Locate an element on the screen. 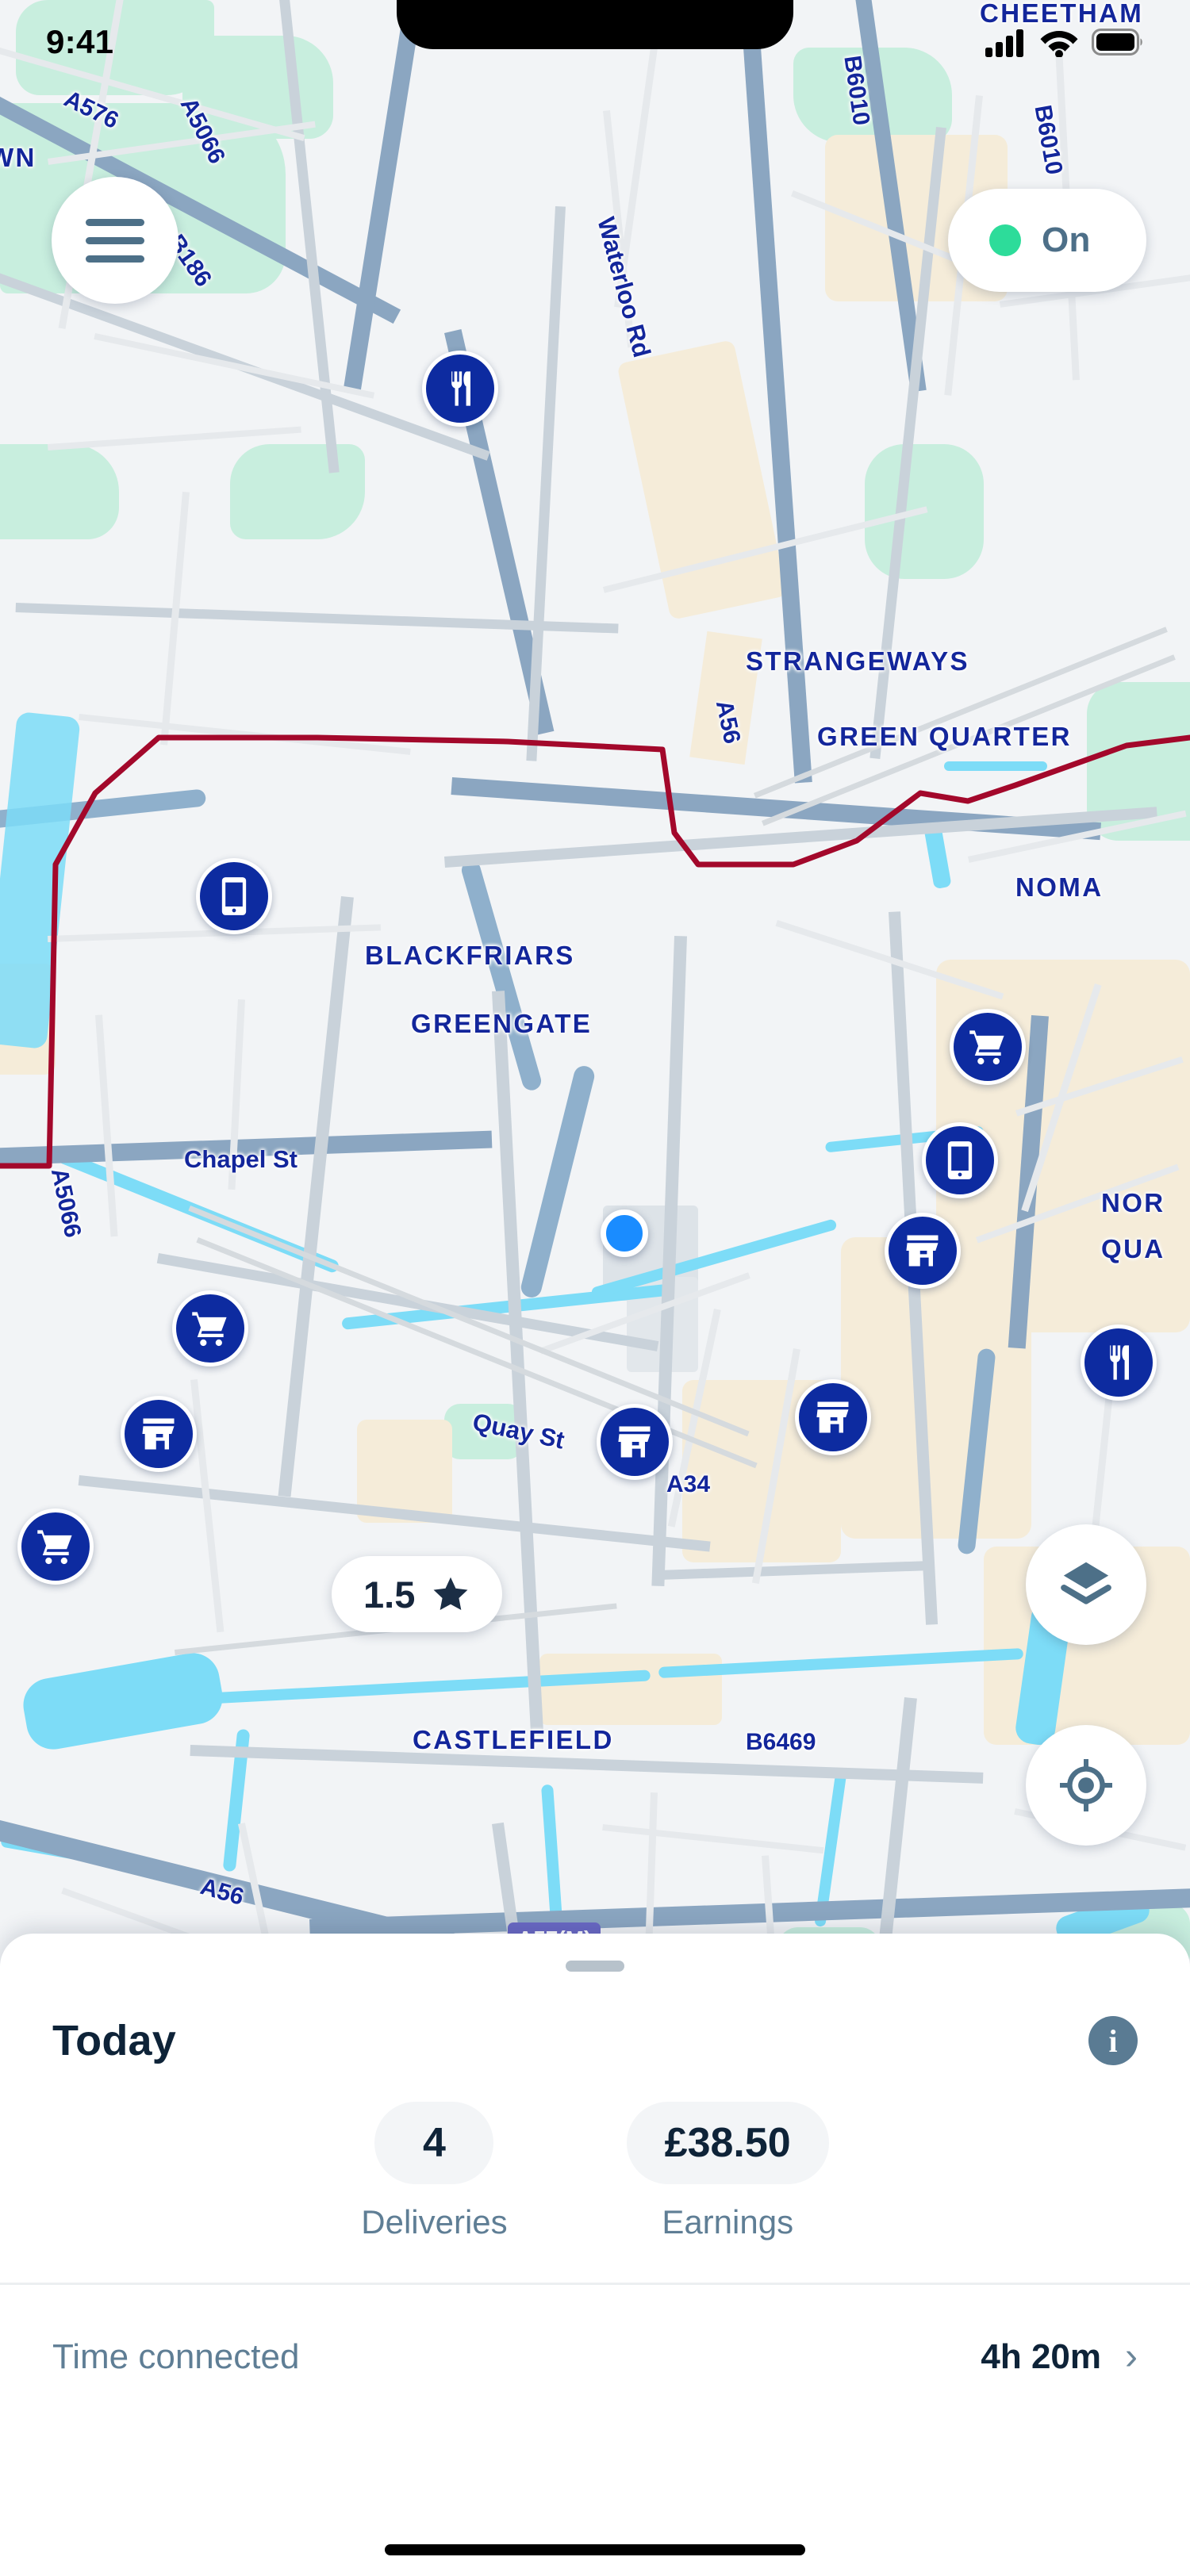 This screenshot has width=1190, height=2576. locate-icon is located at coordinates (1086, 1785).